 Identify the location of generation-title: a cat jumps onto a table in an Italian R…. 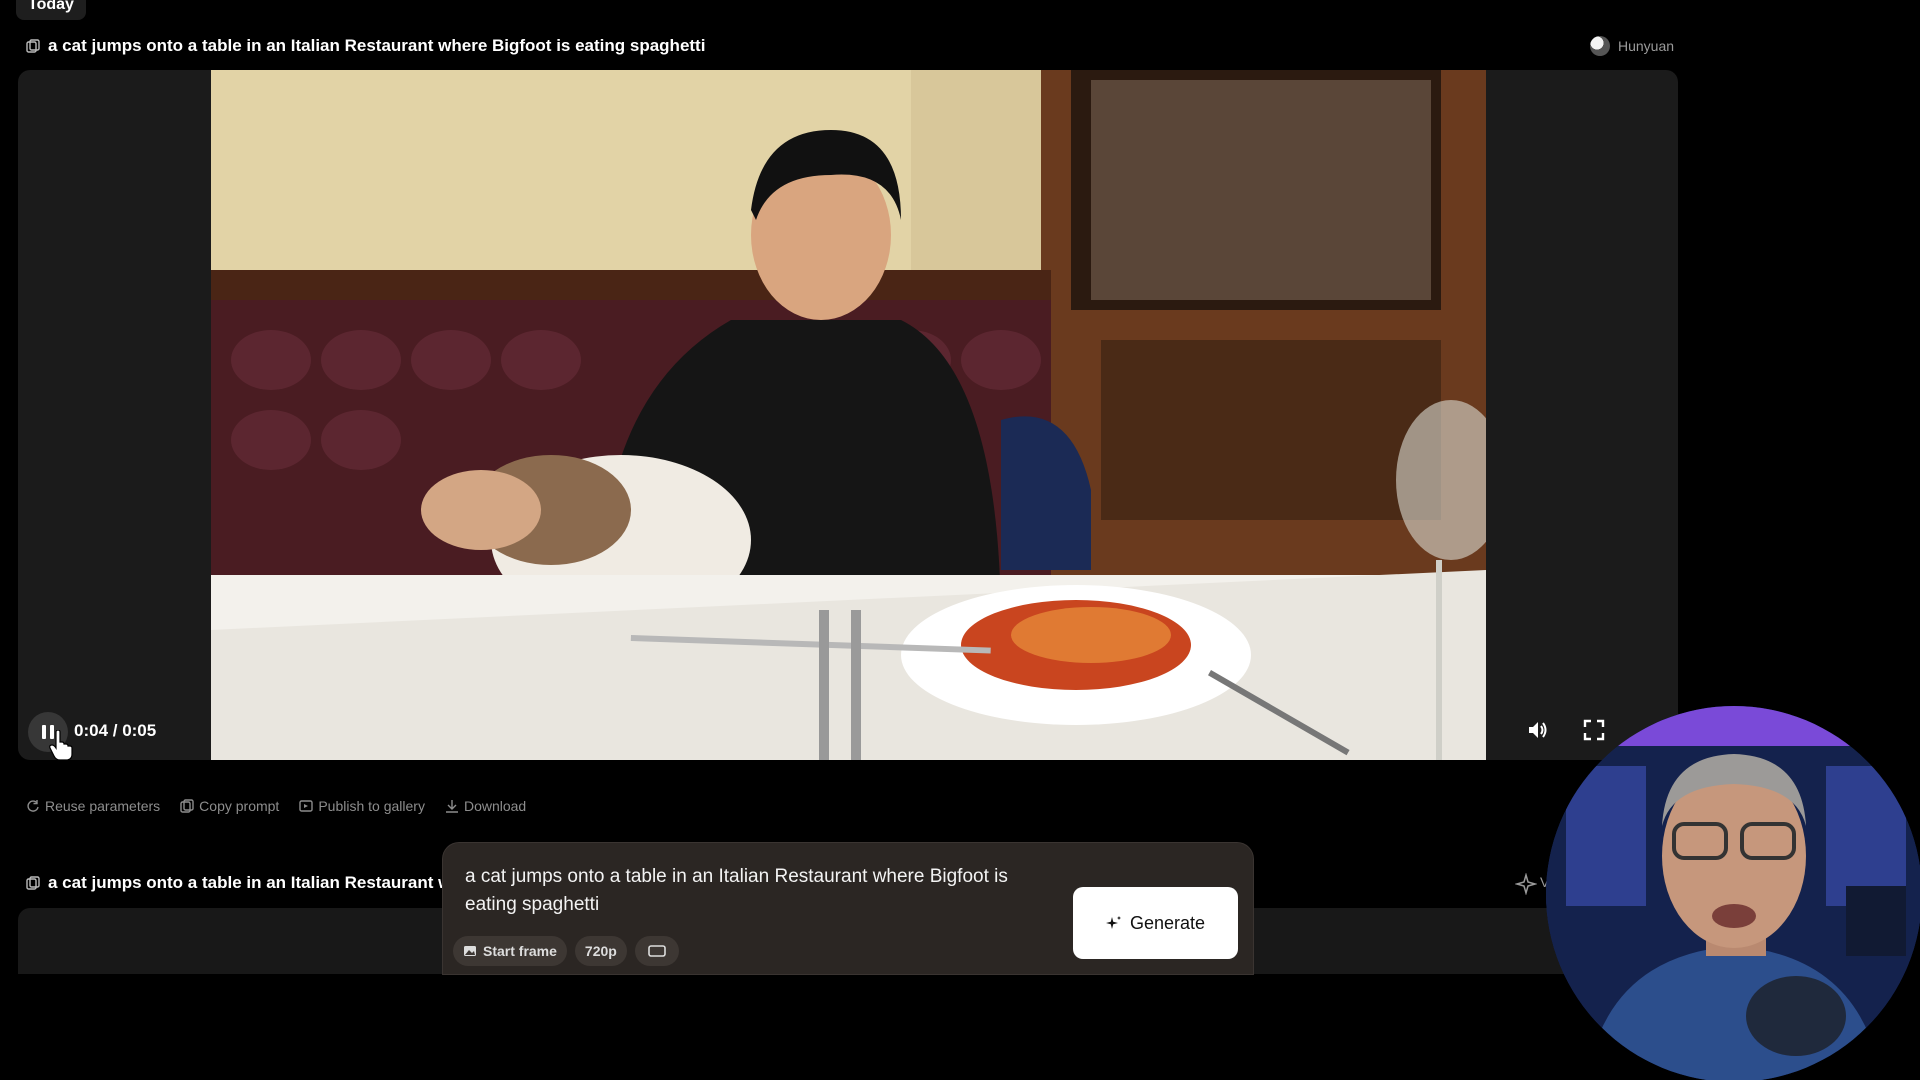
(377, 45).